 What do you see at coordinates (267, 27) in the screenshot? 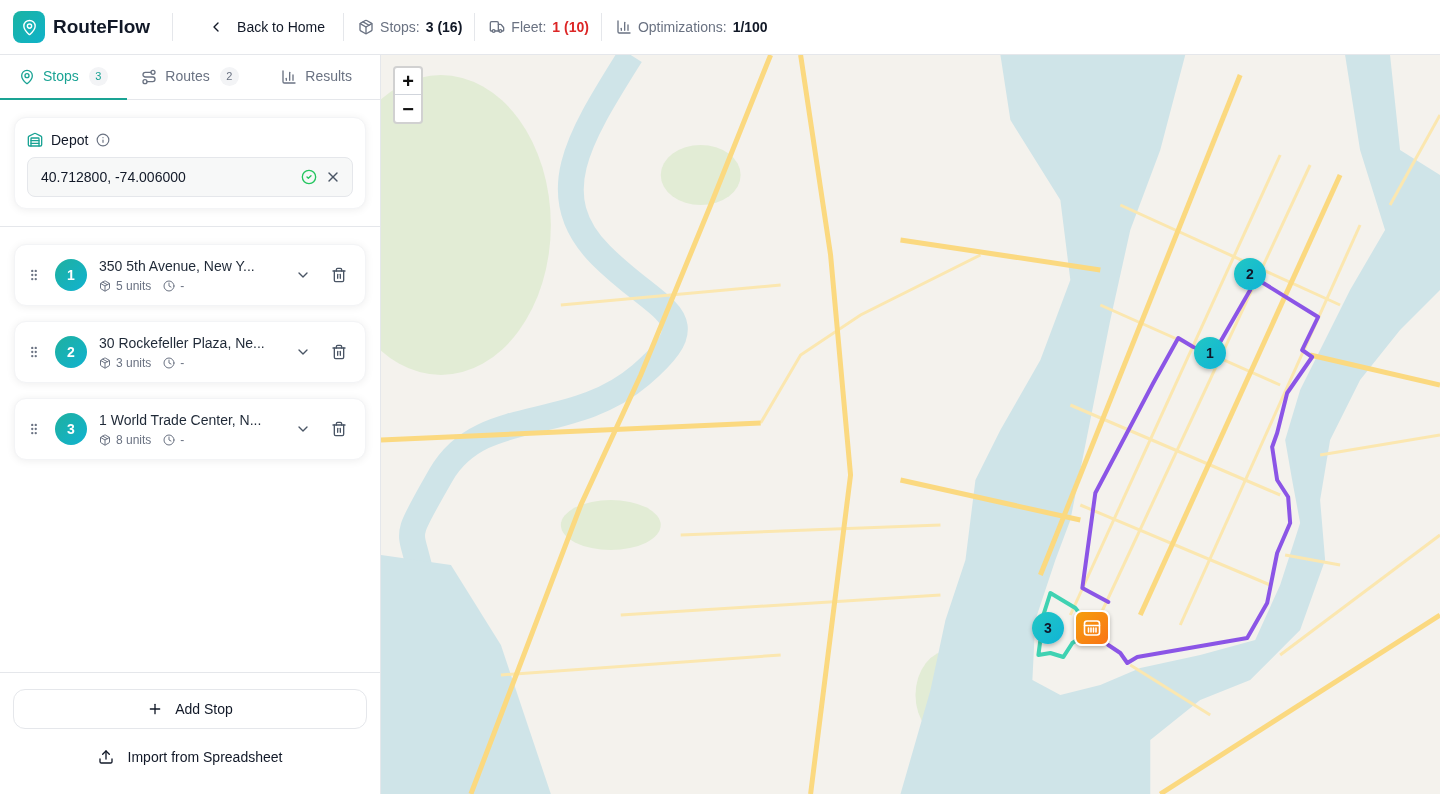
I see `back-link: Back to Home` at bounding box center [267, 27].